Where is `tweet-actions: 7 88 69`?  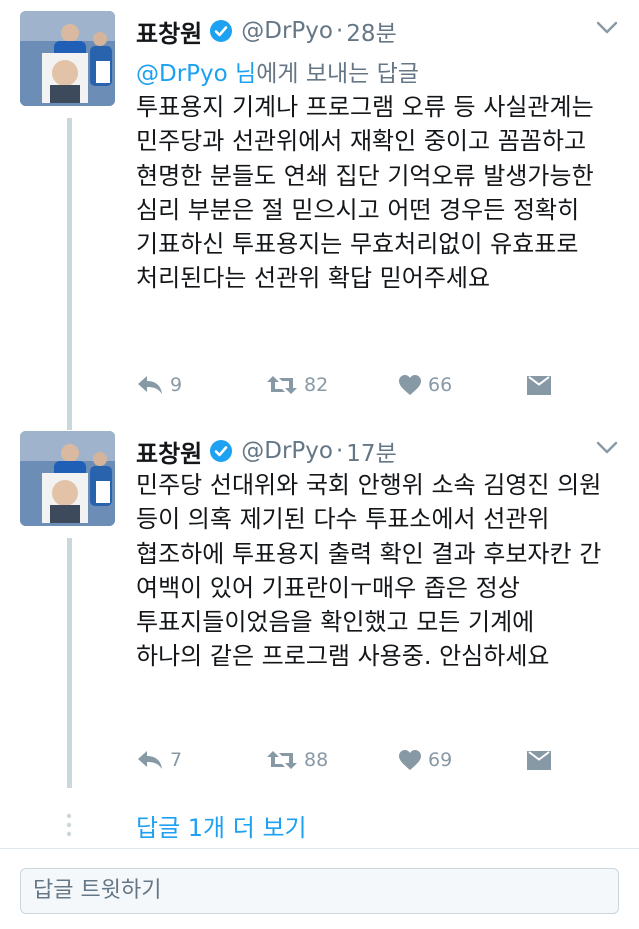 tweet-actions: 7 88 69 is located at coordinates (346, 760).